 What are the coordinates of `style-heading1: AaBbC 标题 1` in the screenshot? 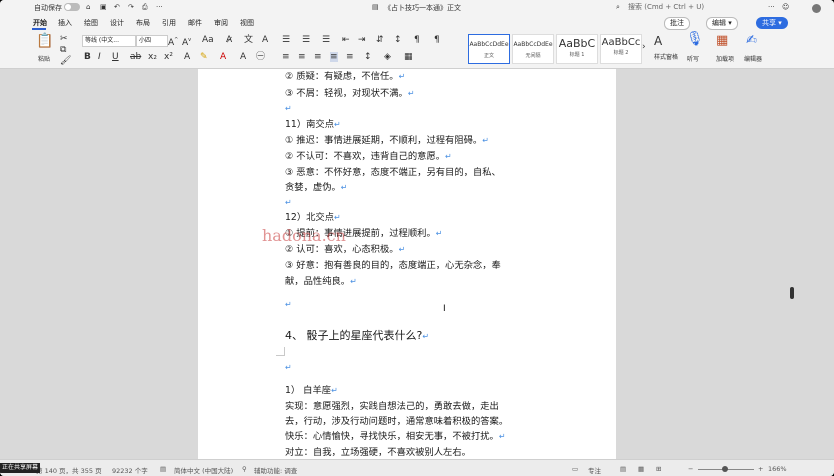 It's located at (577, 49).